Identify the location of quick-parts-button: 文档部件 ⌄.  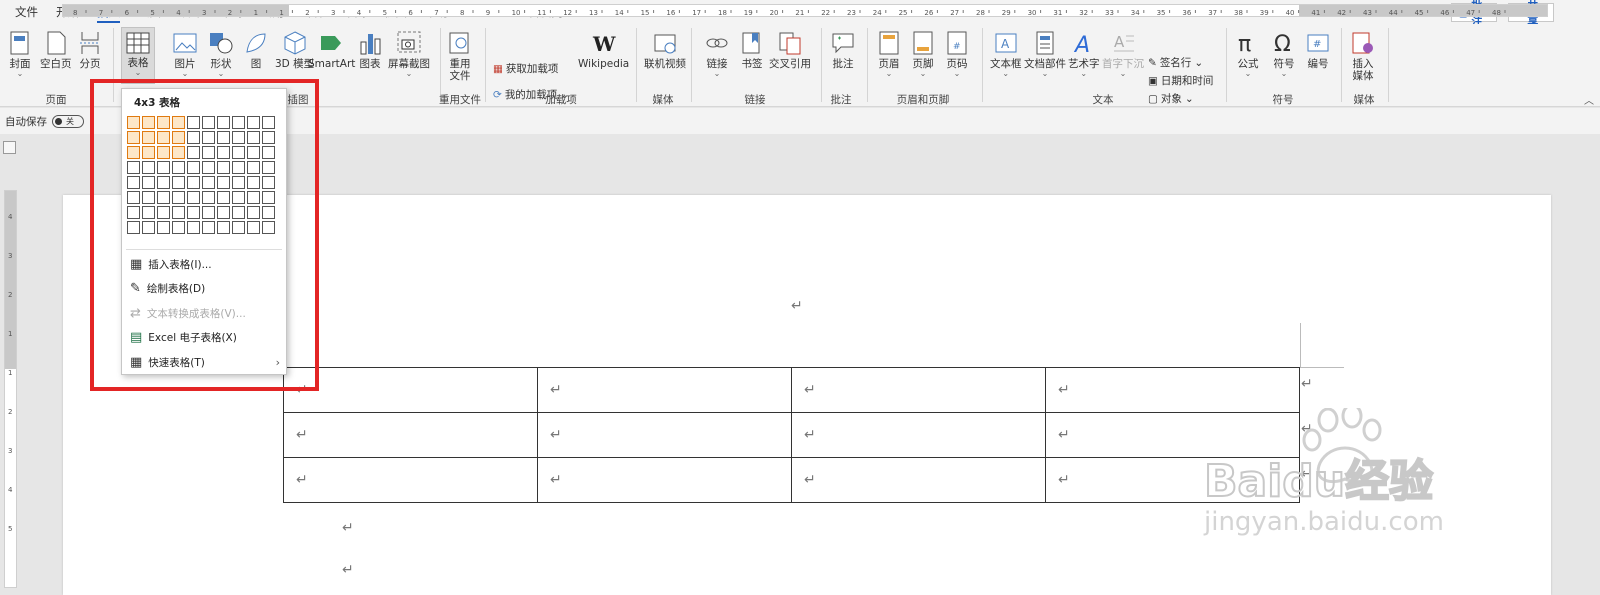
(1045, 54).